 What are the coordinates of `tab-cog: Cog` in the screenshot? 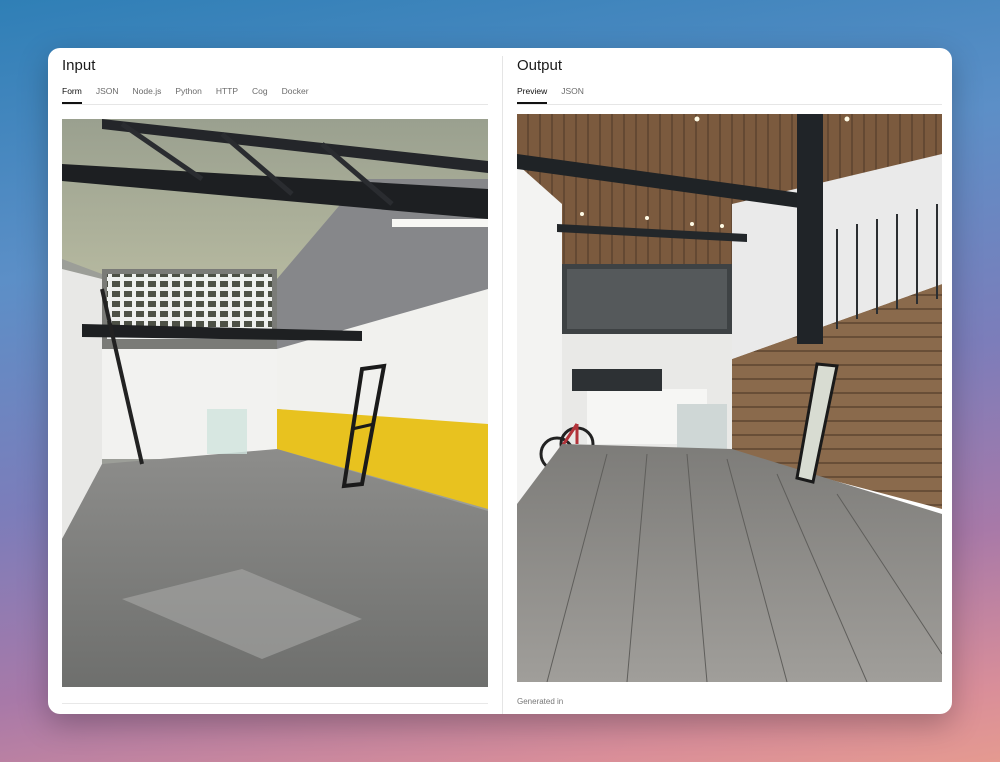 It's located at (260, 95).